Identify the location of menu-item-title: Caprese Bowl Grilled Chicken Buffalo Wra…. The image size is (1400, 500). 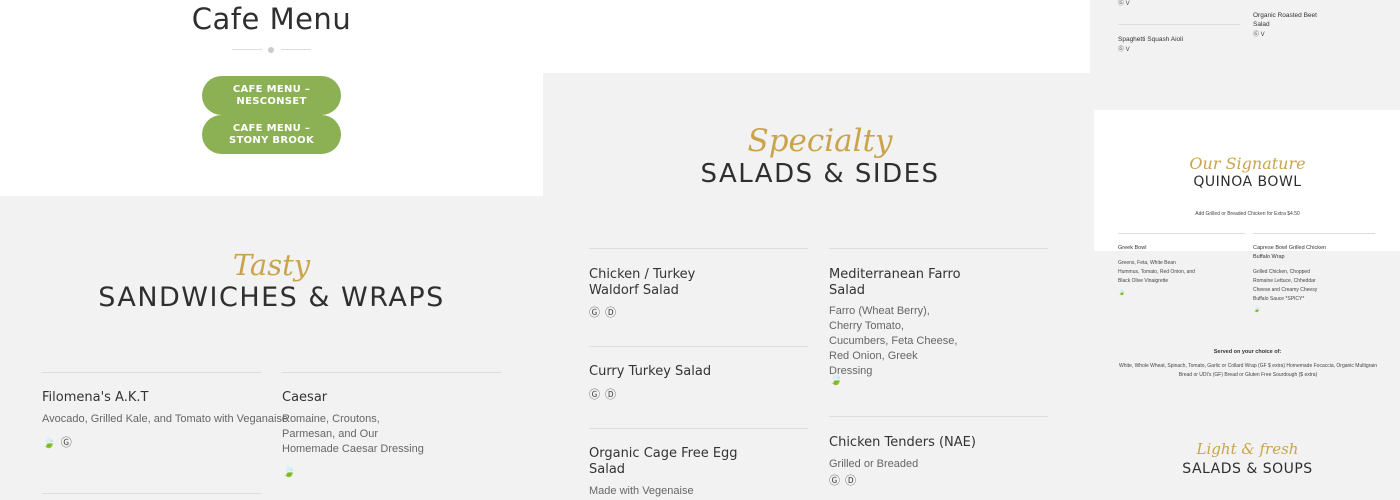
(1290, 252).